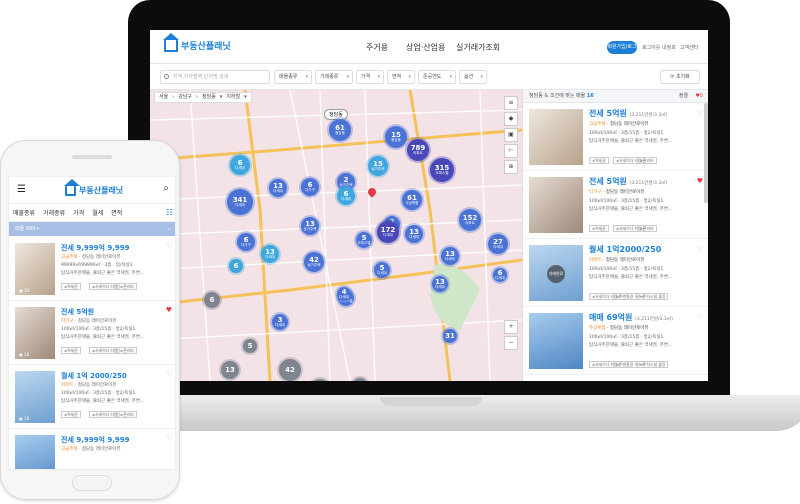 The width and height of the screenshot is (800, 504). What do you see at coordinates (364, 240) in the screenshot?
I see `map-cluster: 5 오피스텔` at bounding box center [364, 240].